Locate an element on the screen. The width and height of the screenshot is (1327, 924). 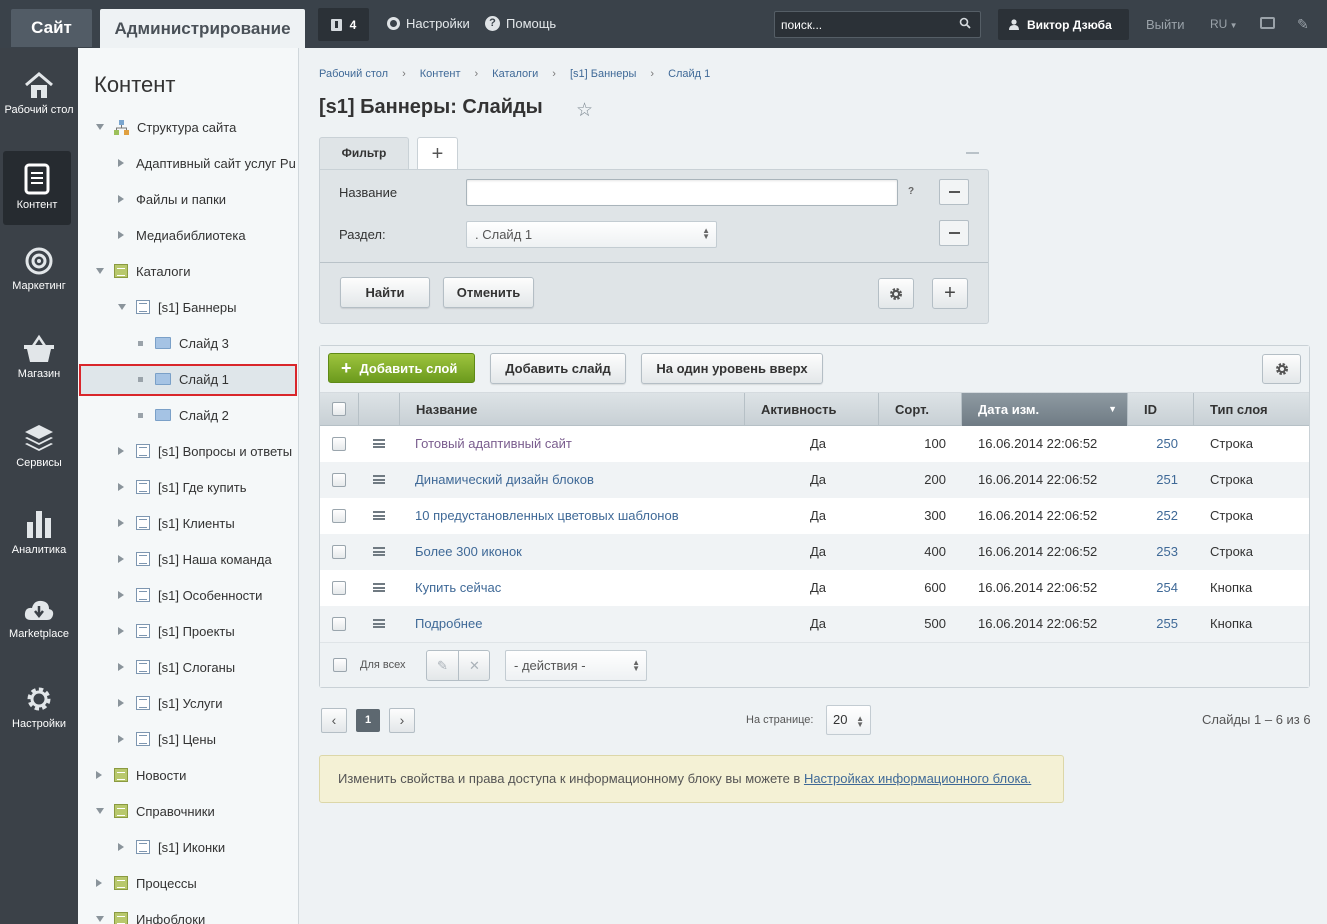
find-button: Найти is located at coordinates (385, 292).